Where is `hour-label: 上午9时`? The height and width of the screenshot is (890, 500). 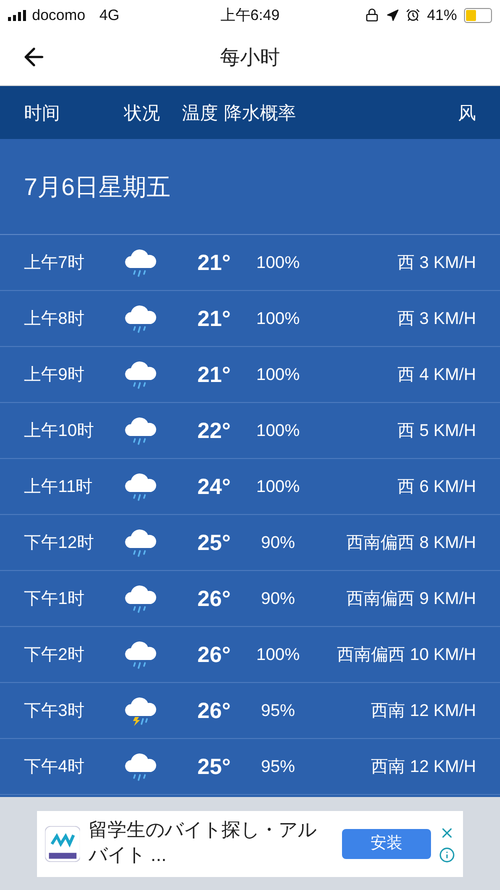 hour-label: 上午9时 is located at coordinates (55, 375).